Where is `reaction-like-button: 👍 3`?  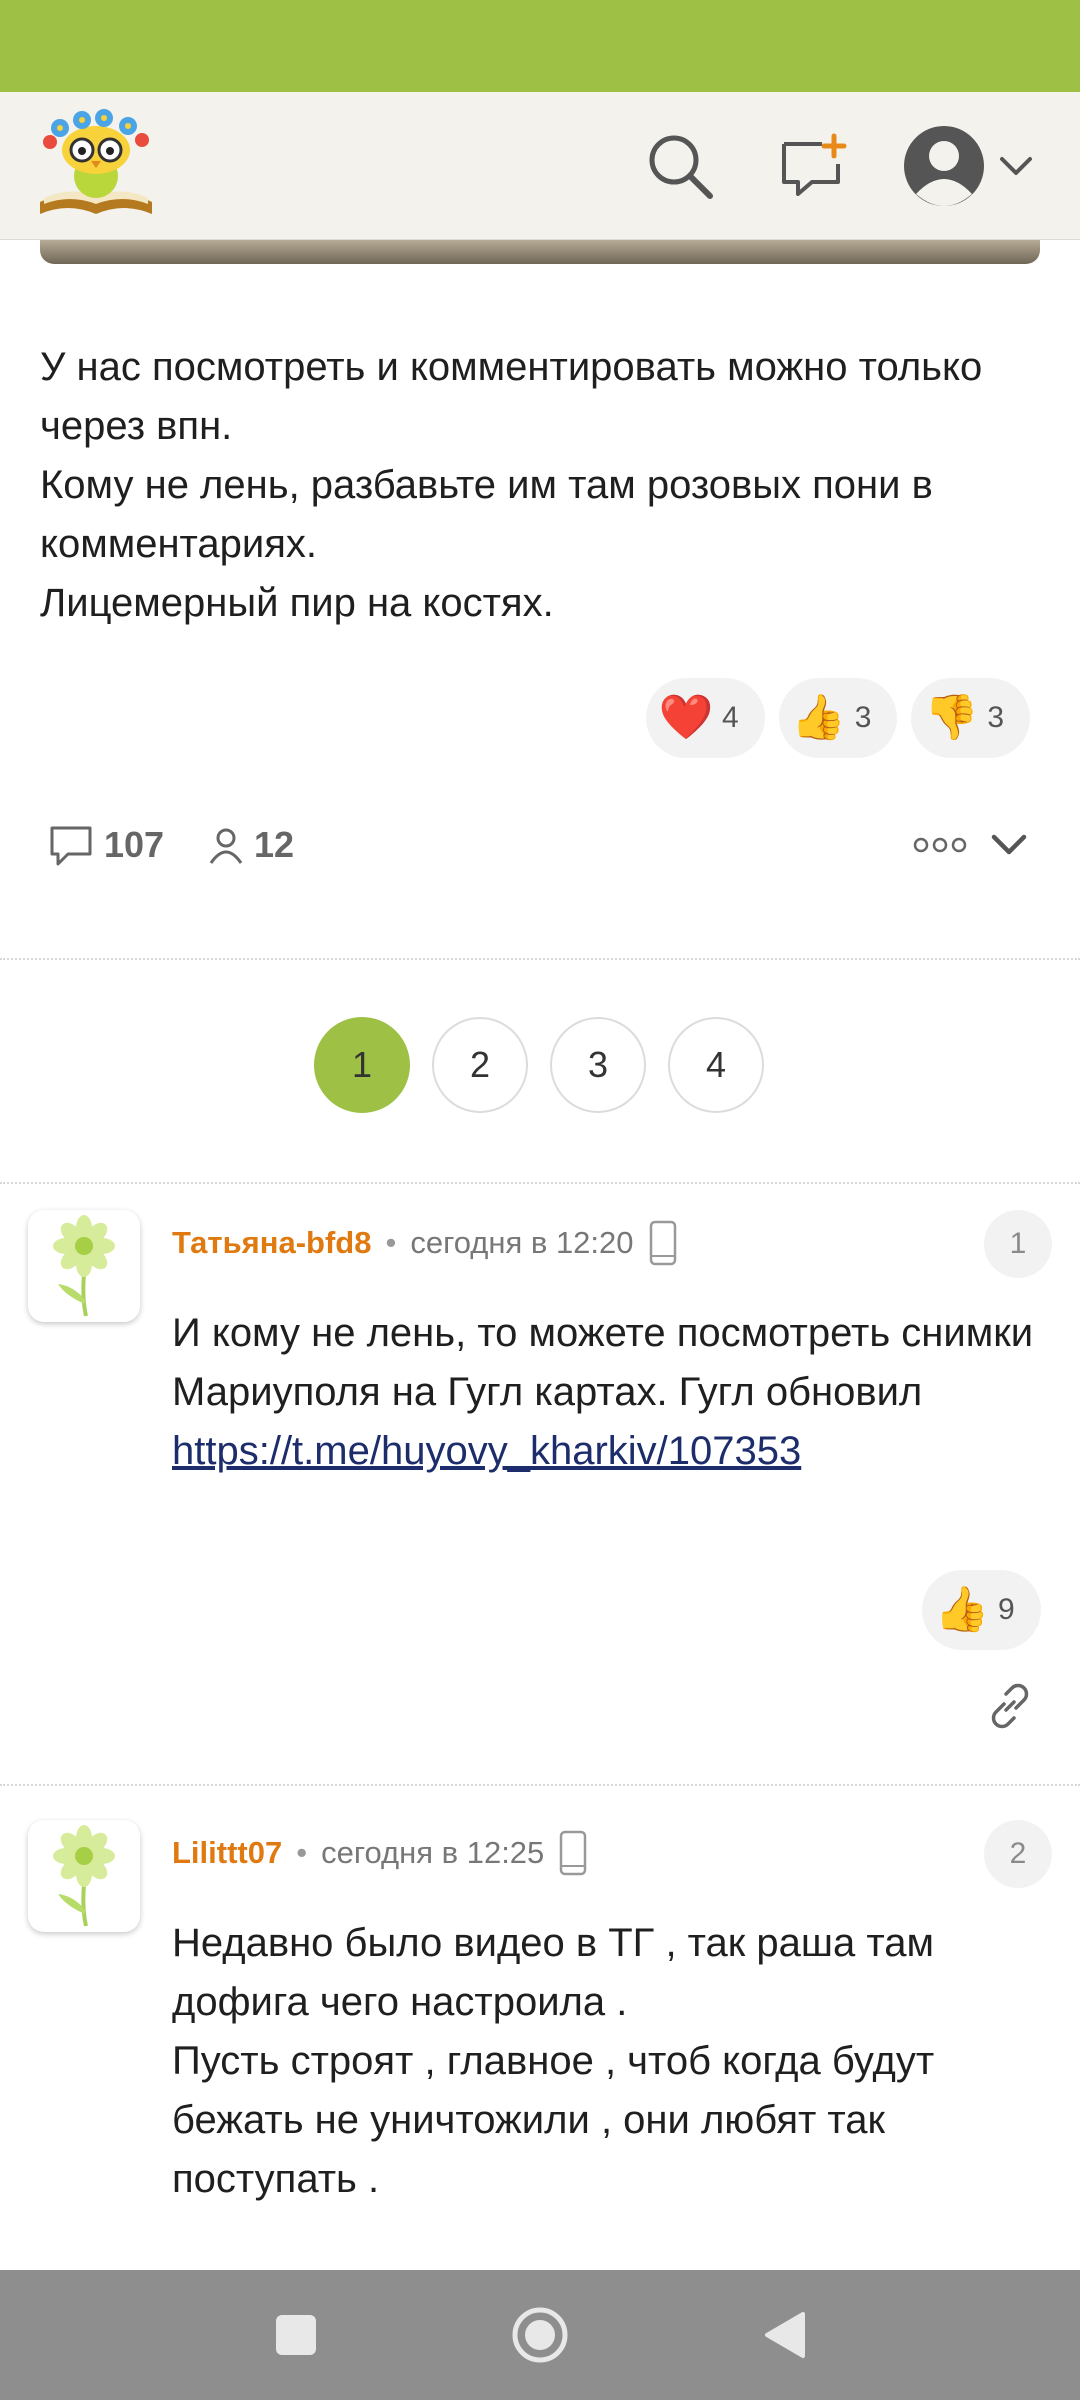
reaction-like-button: 👍 3 is located at coordinates (838, 718).